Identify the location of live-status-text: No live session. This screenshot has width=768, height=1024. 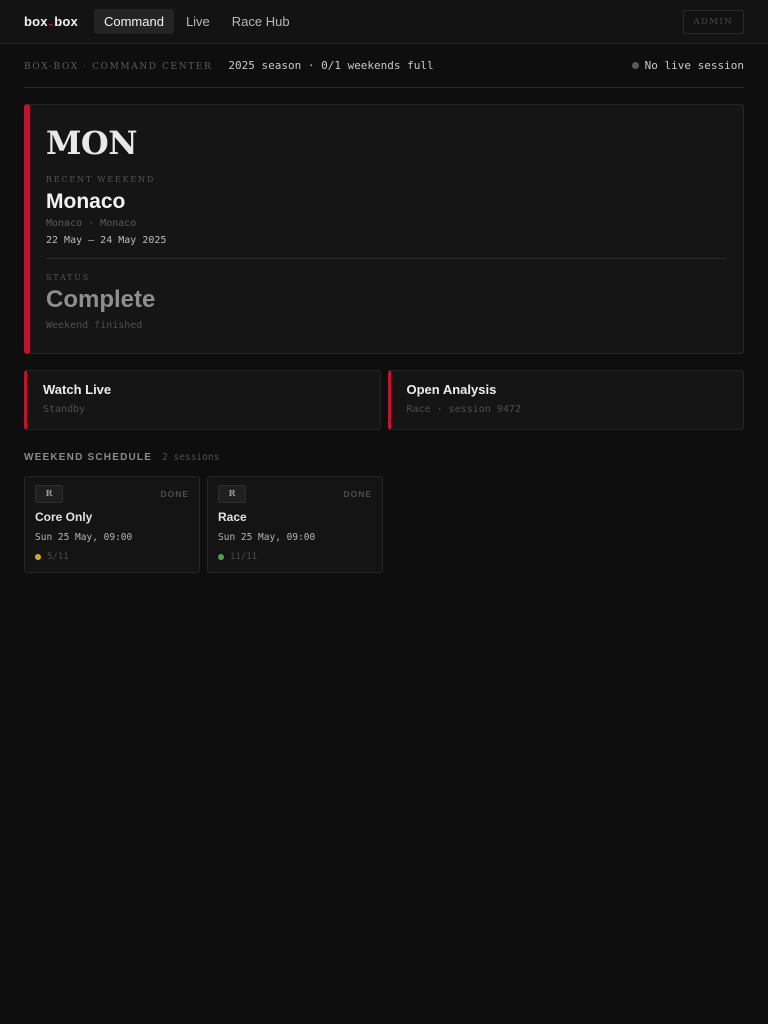
(694, 65).